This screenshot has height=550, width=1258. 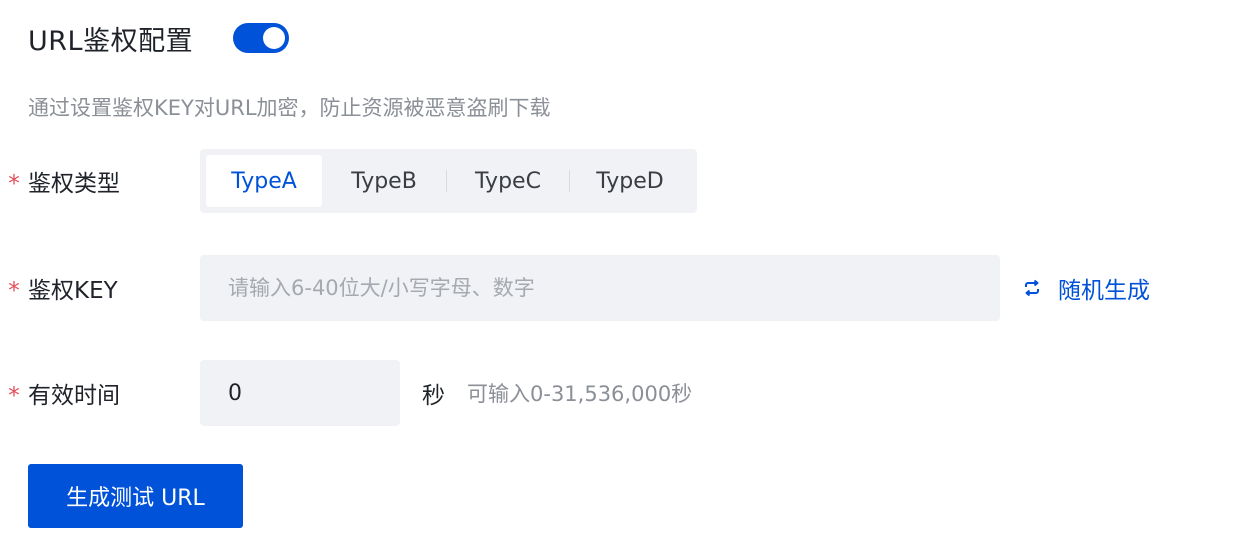 I want to click on section-header: URL鉴权配置, so click(x=159, y=38).